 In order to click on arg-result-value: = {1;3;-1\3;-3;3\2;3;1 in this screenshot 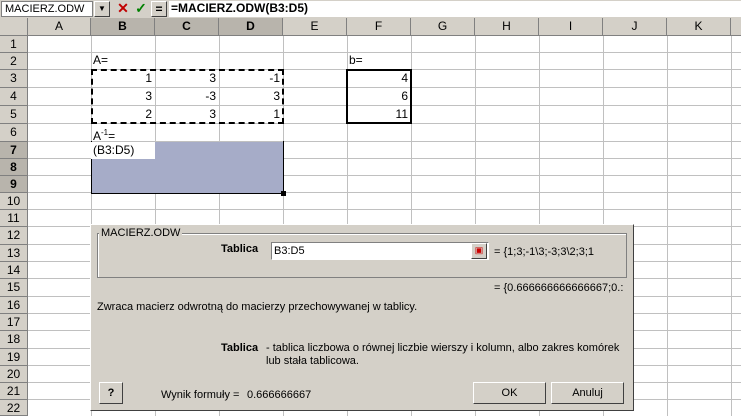, I will do `click(544, 252)`.